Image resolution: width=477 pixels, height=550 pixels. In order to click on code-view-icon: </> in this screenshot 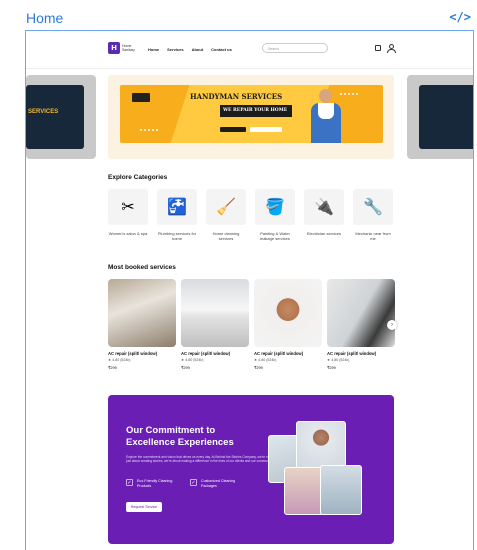, I will do `click(460, 17)`.